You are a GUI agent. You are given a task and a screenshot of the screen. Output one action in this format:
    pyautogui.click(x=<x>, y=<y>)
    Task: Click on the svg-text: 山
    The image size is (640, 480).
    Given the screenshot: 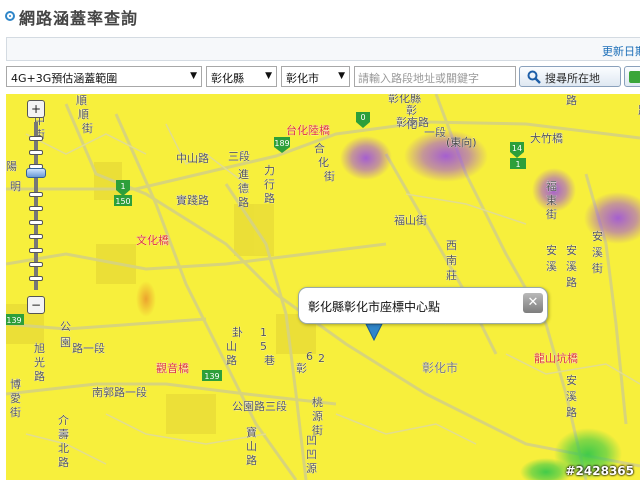 What is the action you would take?
    pyautogui.click(x=231, y=346)
    